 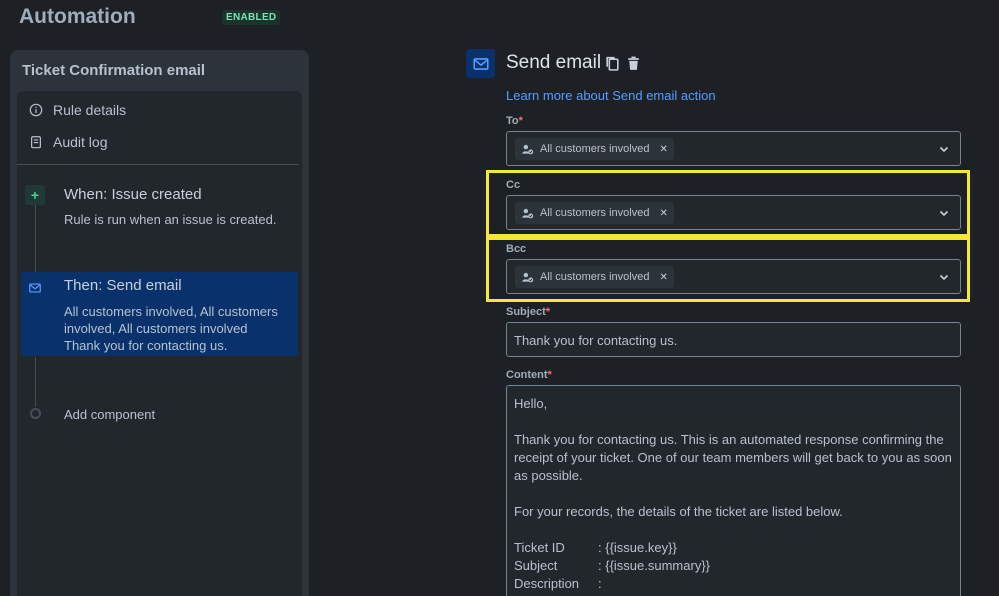 What do you see at coordinates (36, 142) in the screenshot?
I see `clipboard-icon` at bounding box center [36, 142].